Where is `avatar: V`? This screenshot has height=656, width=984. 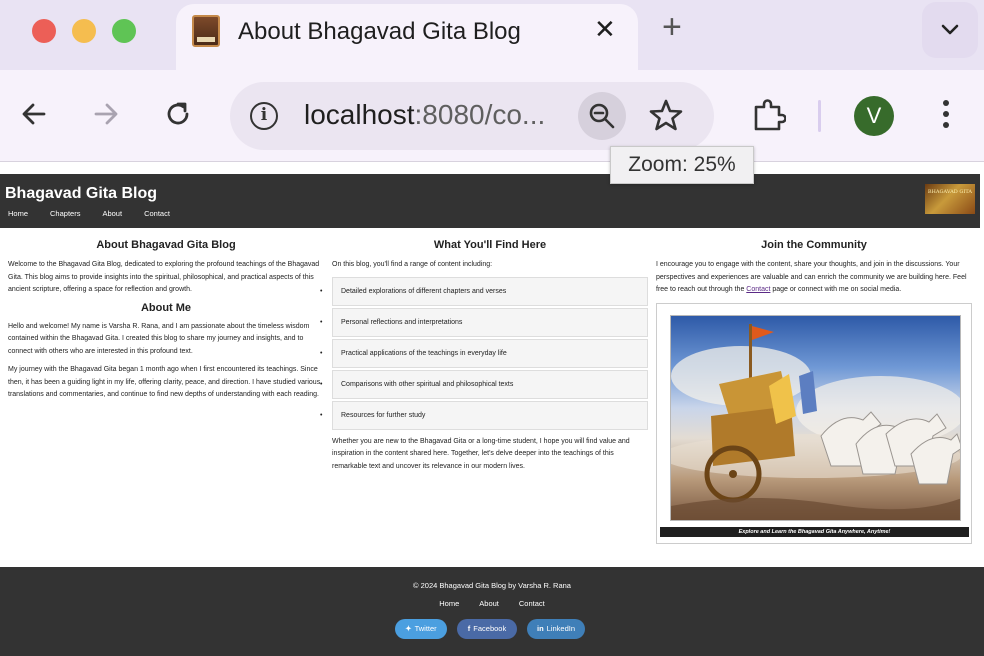 avatar: V is located at coordinates (874, 116).